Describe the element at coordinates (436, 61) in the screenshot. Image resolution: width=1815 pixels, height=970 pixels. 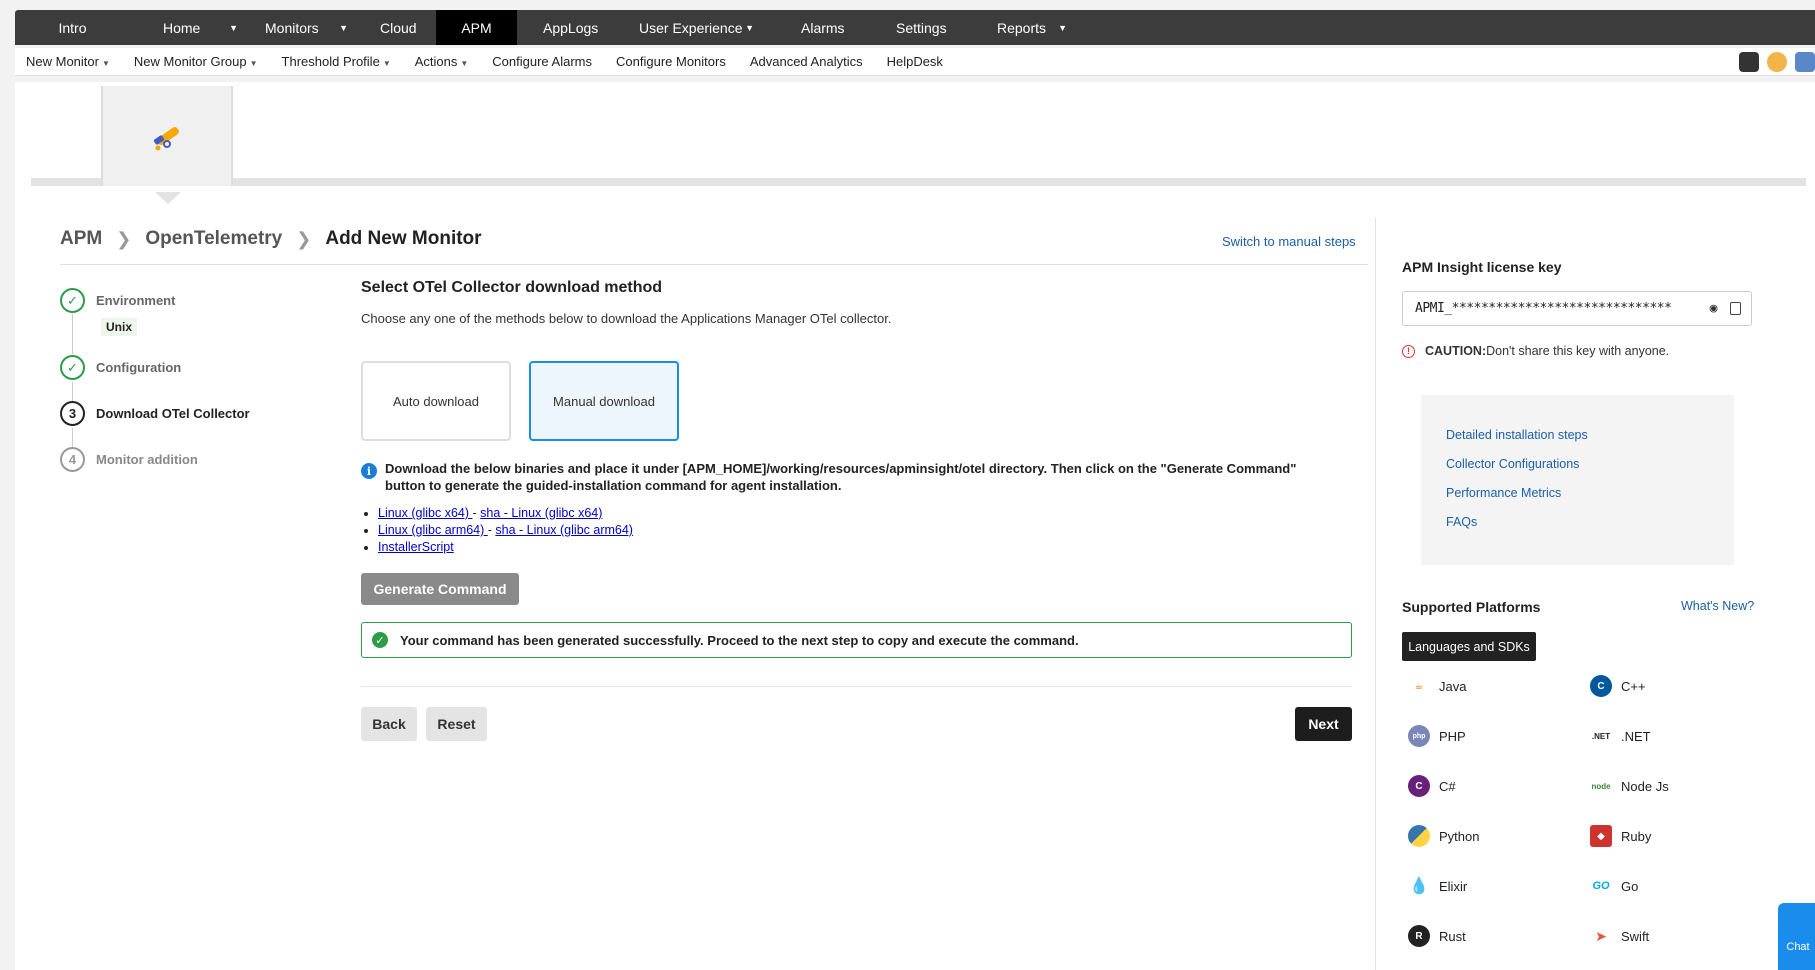
I see `menu-label: Actions` at that location.